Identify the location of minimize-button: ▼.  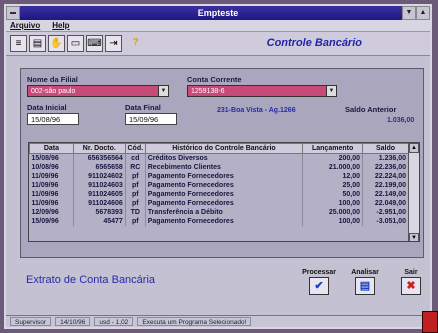
(409, 13).